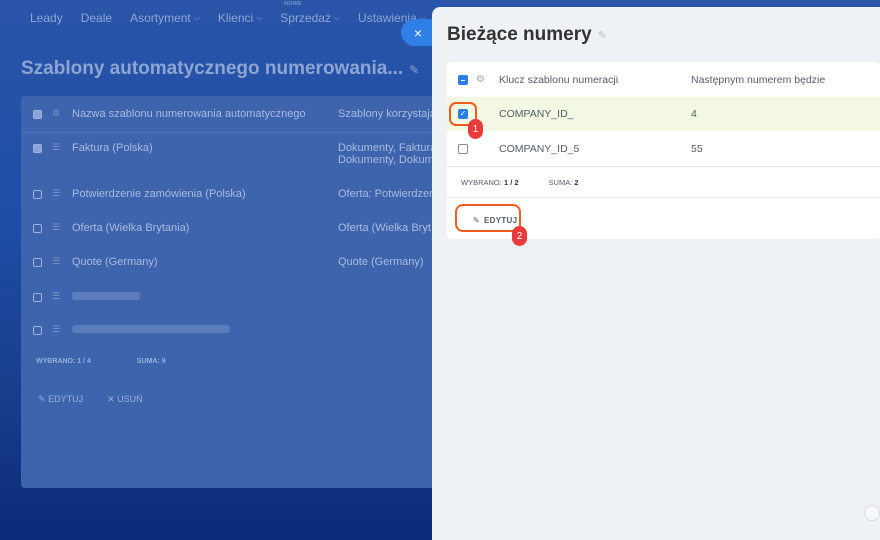 This screenshot has width=880, height=540. I want to click on row-key: COMPANY_ID_5, so click(539, 148).